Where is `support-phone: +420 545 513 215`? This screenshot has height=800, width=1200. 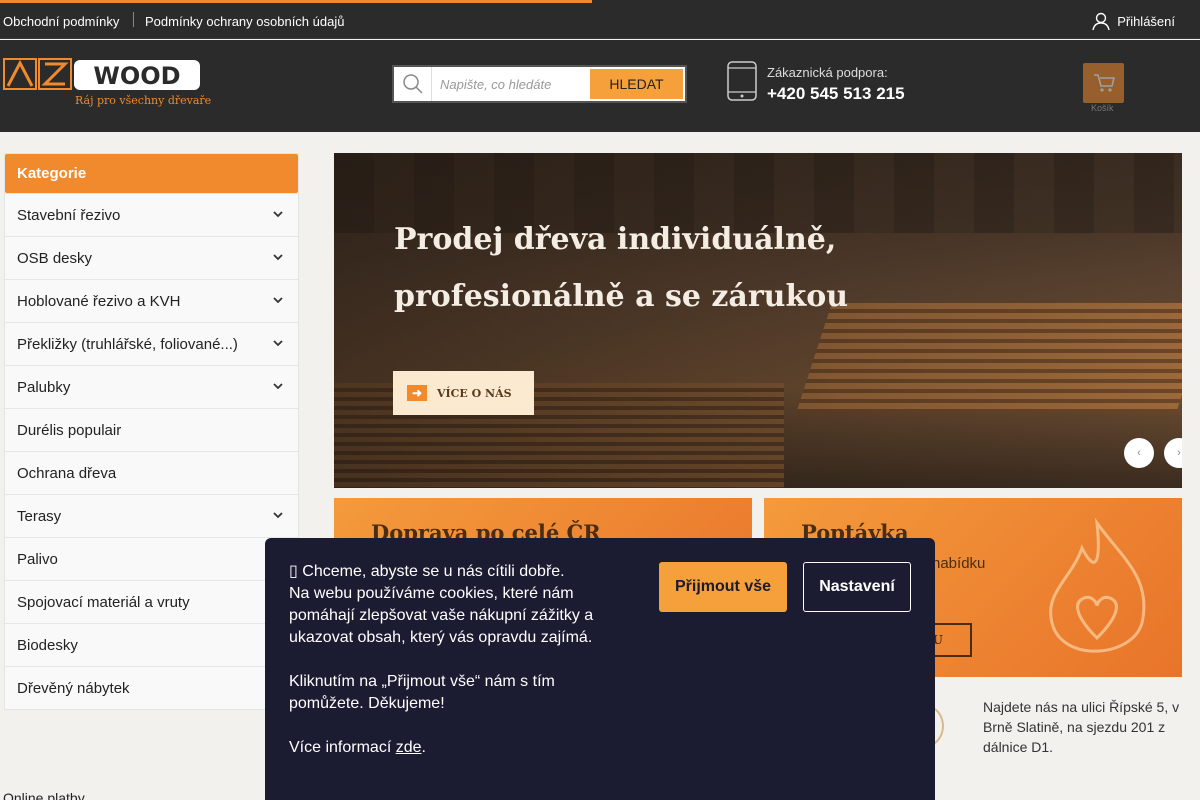
support-phone: +420 545 513 215 is located at coordinates (836, 94).